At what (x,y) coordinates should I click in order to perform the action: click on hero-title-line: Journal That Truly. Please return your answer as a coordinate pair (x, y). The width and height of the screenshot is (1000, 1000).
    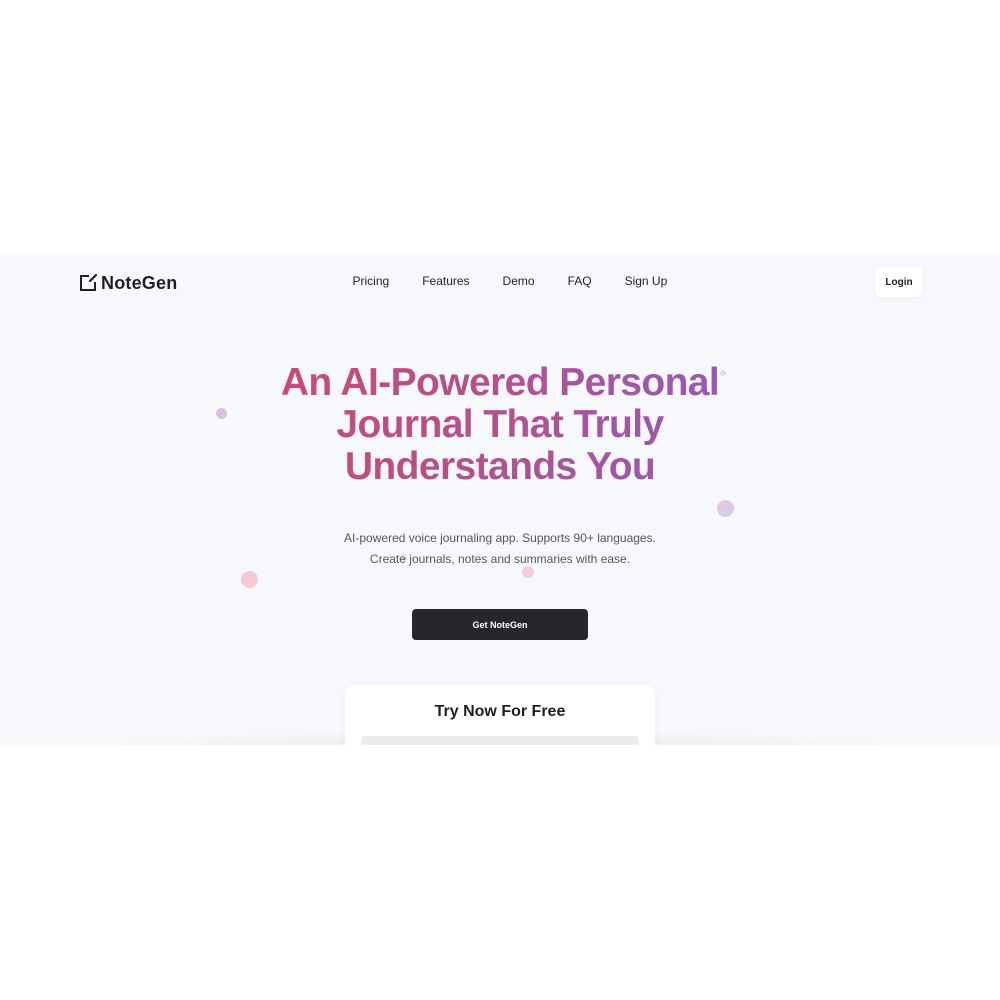
    Looking at the image, I should click on (500, 424).